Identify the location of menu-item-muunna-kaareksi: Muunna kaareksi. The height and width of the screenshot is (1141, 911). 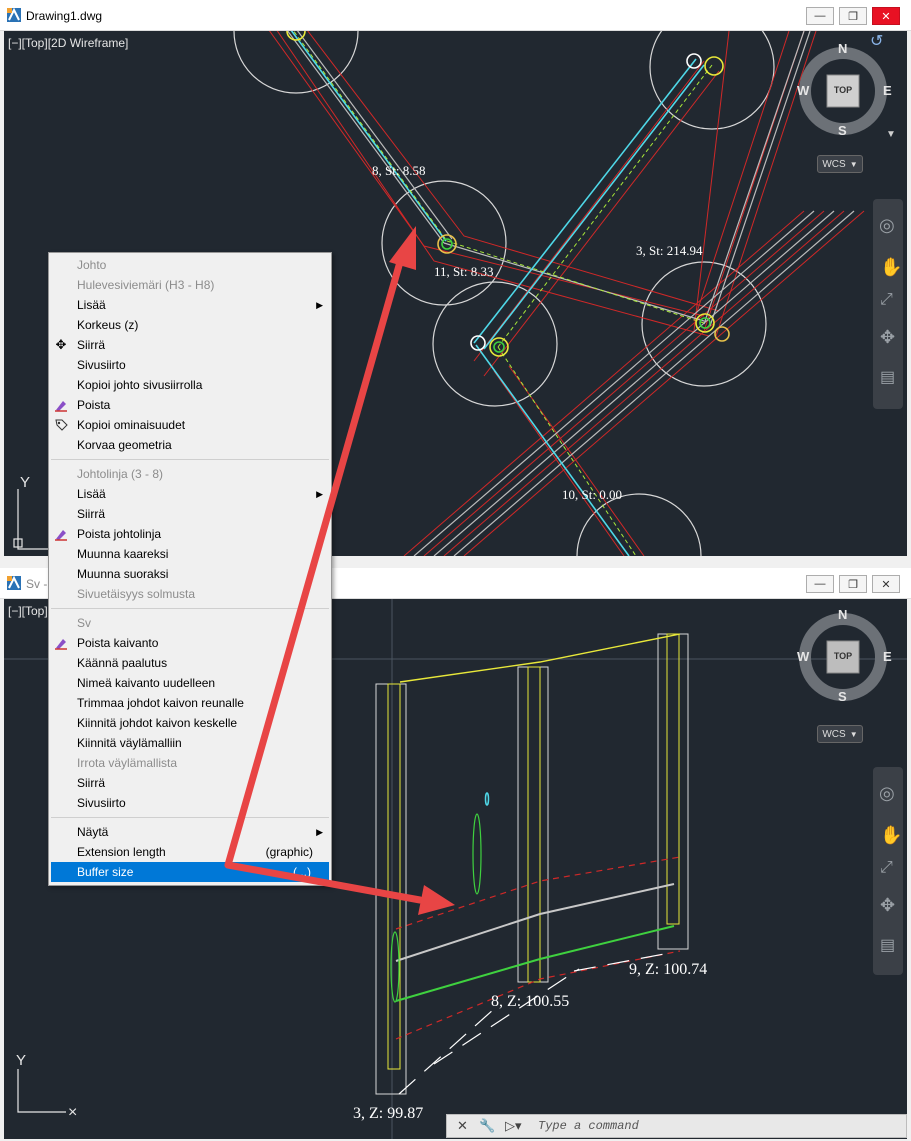
(190, 554).